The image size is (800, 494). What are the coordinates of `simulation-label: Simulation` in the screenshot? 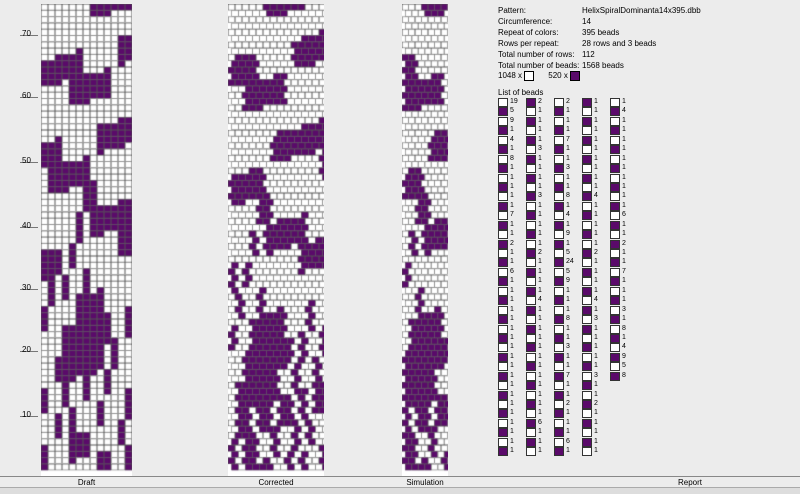 It's located at (425, 482).